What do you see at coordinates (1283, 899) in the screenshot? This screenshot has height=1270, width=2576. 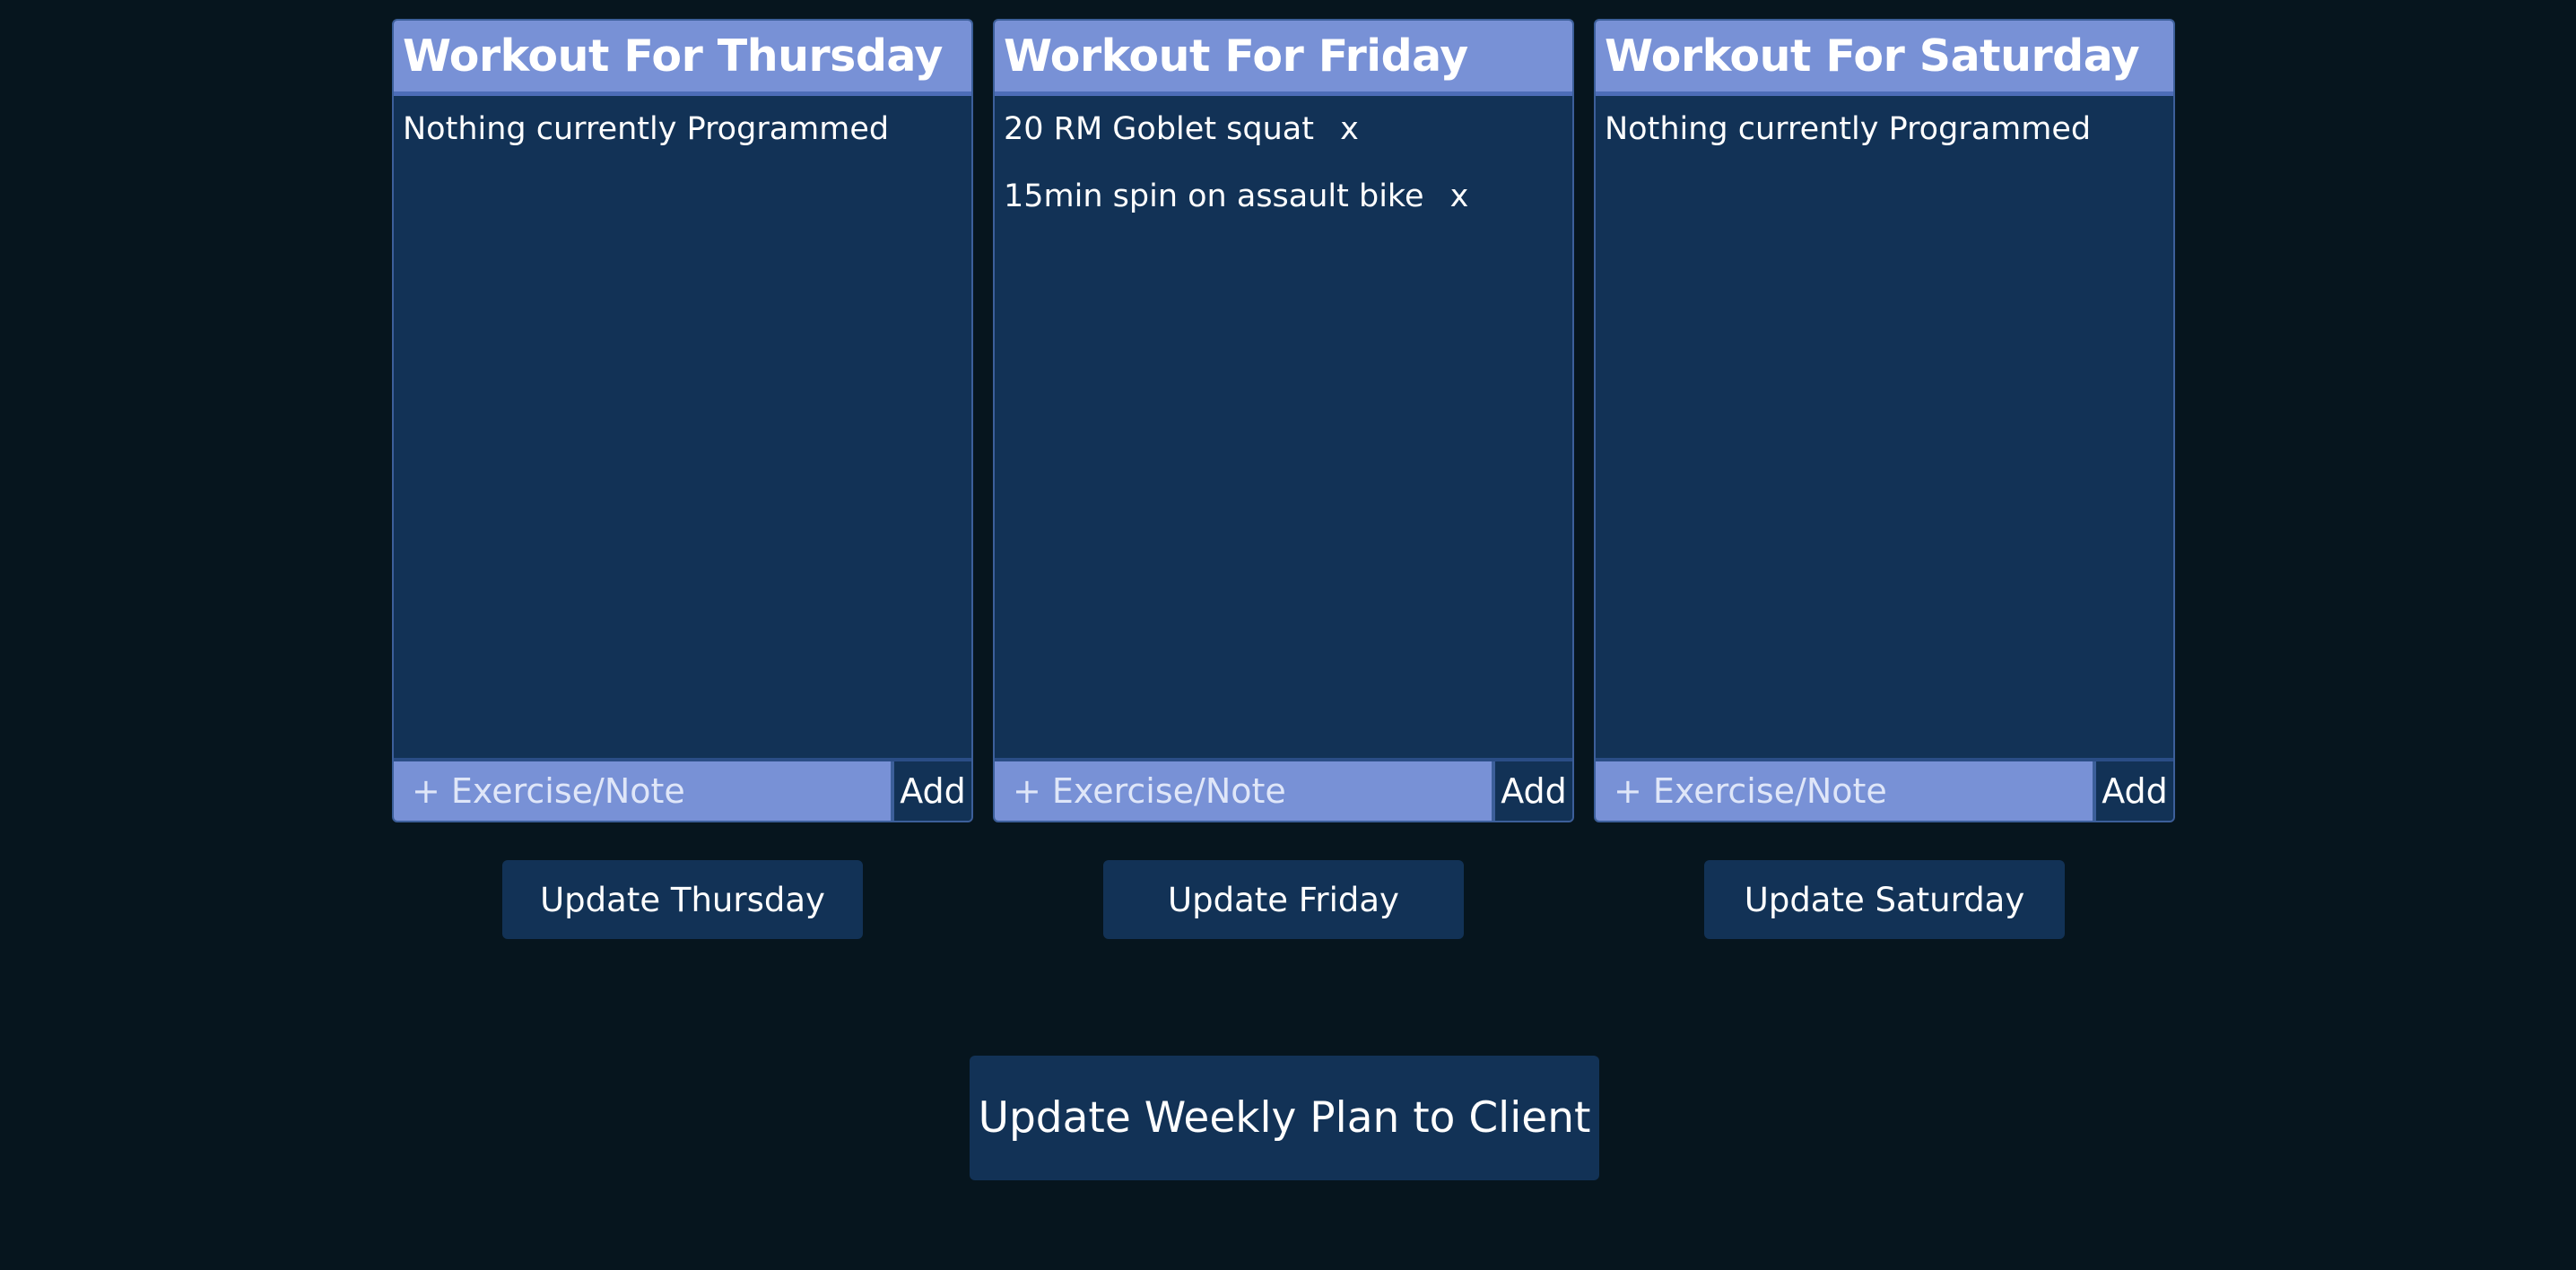 I see `update-friday-button: Update Friday` at bounding box center [1283, 899].